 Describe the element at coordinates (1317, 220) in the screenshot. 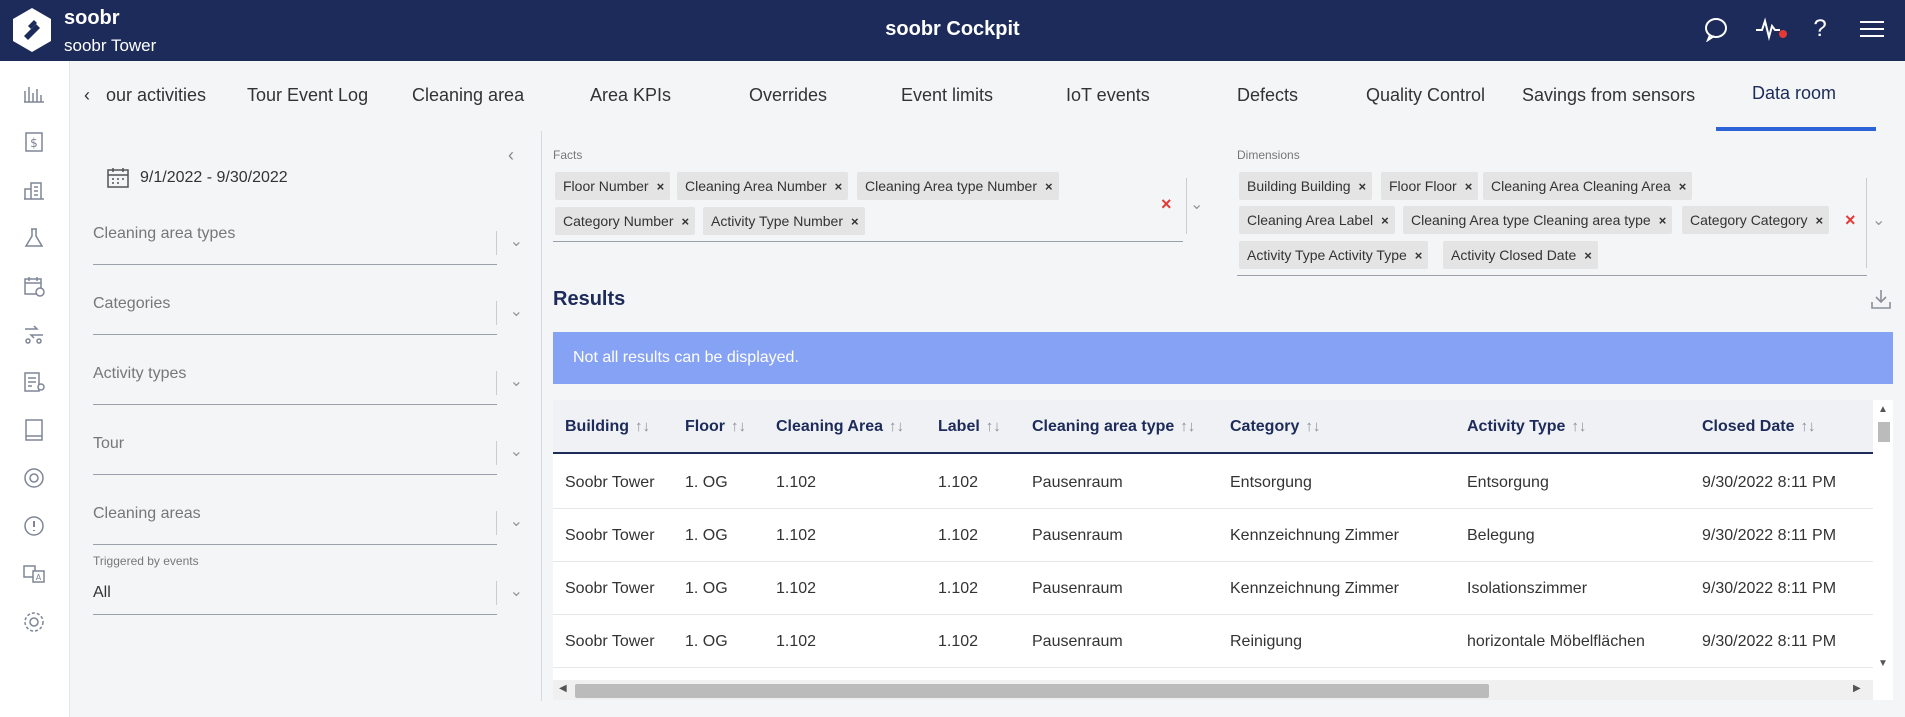

I see `dimension-chip: Cleaning Area Label ×` at that location.